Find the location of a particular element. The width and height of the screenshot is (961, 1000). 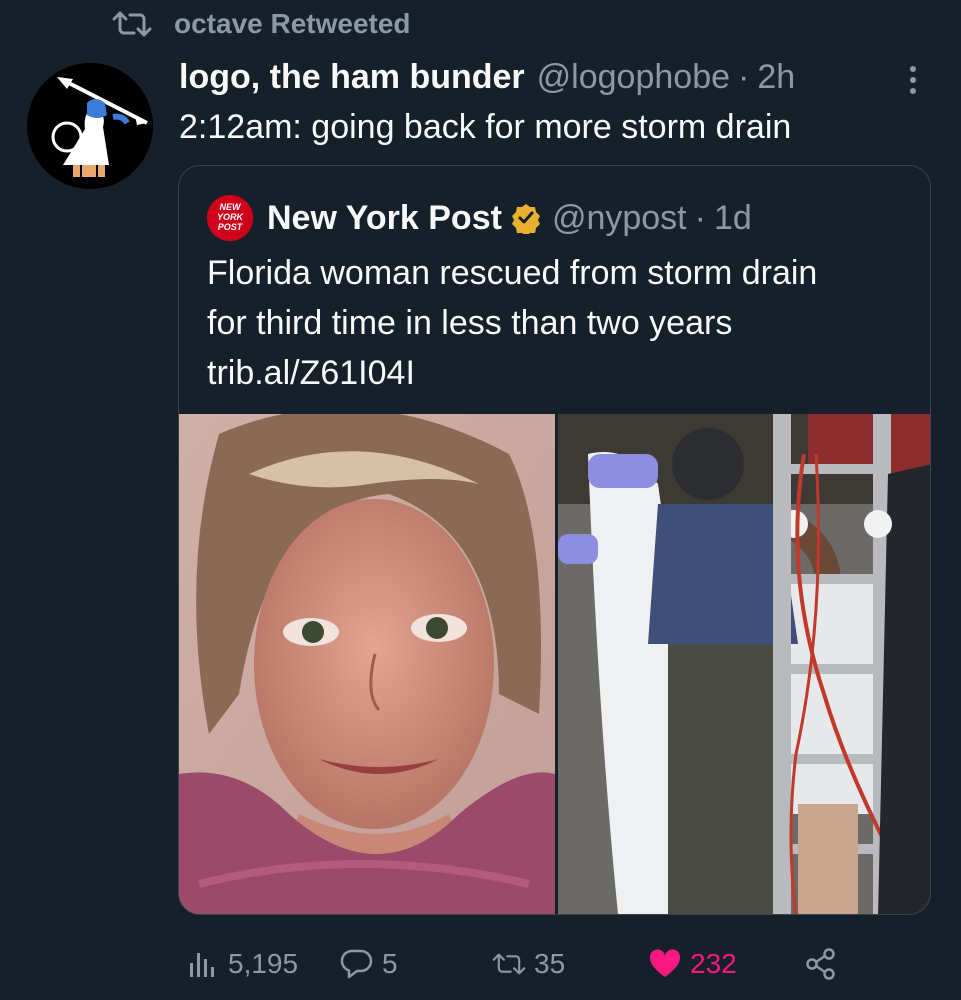

share-icon is located at coordinates (820, 964).